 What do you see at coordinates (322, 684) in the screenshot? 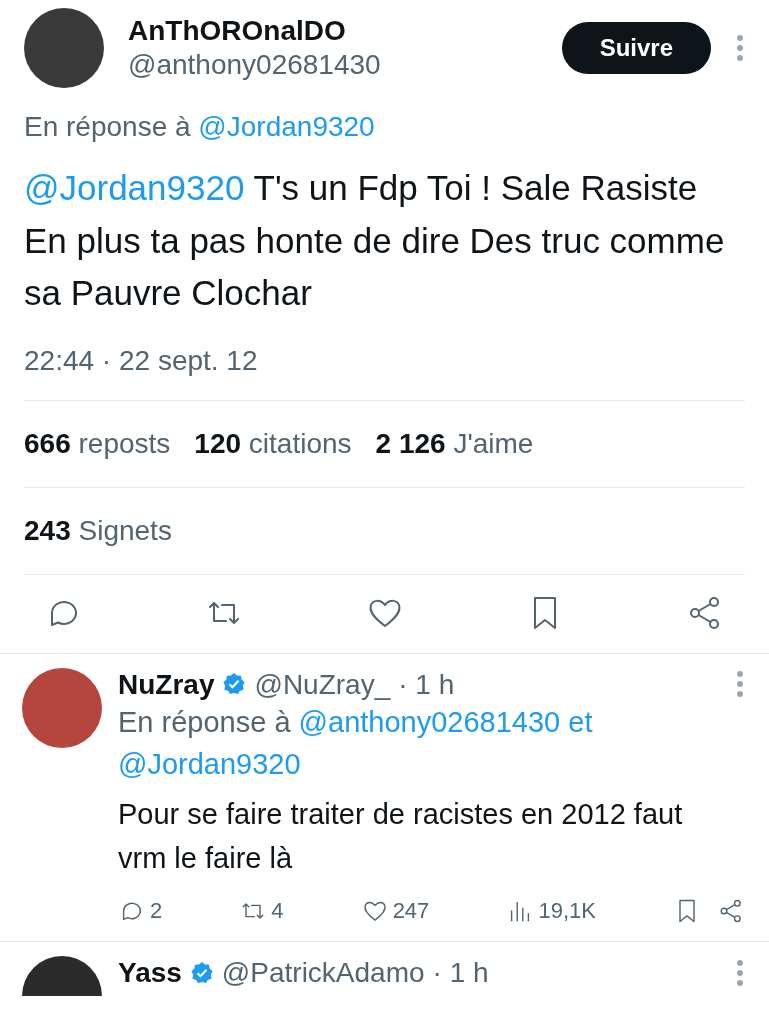
I see `user-handle: @NuZray_` at bounding box center [322, 684].